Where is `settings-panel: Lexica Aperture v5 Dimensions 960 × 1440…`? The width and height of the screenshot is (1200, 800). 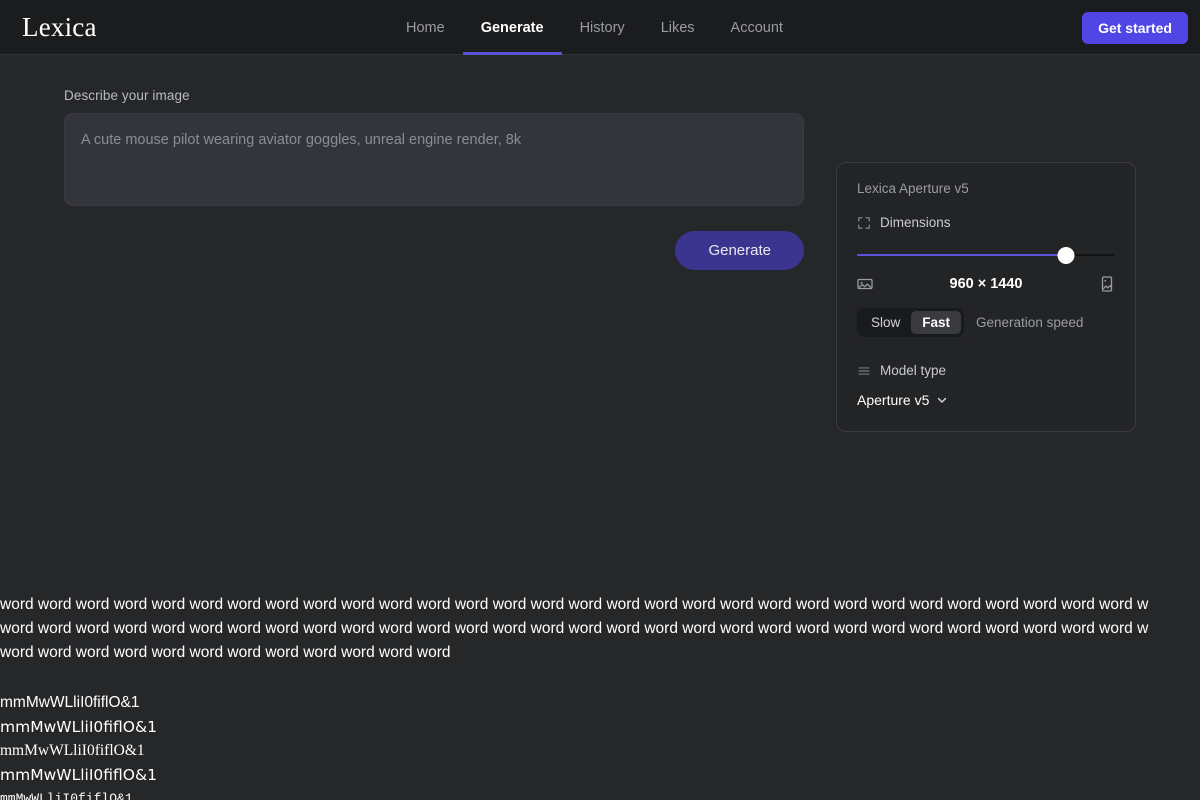
settings-panel: Lexica Aperture v5 Dimensions 960 × 1440… is located at coordinates (986, 297).